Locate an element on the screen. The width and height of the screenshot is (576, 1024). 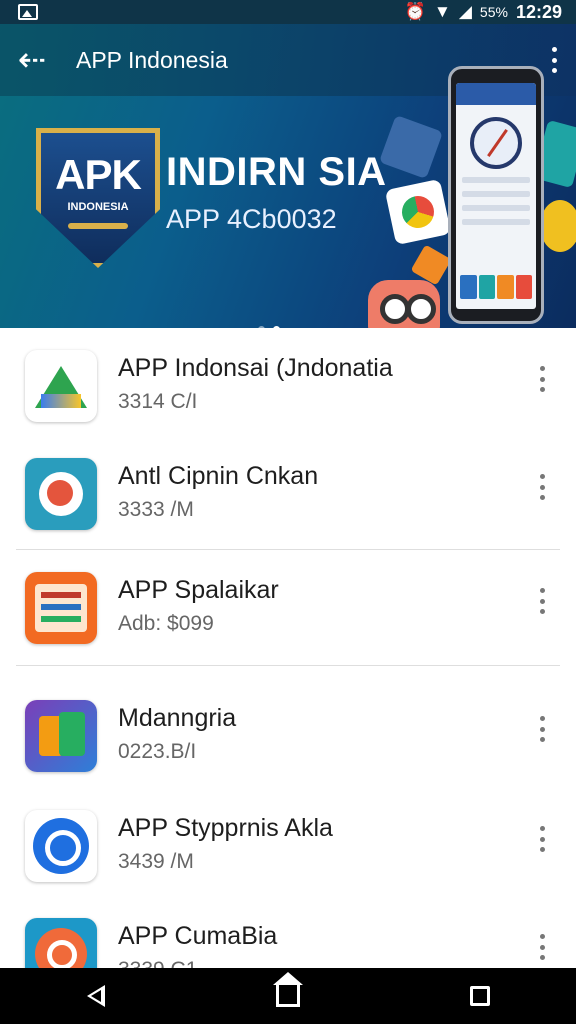
back-button: ⇠ is located at coordinates (32, 60).